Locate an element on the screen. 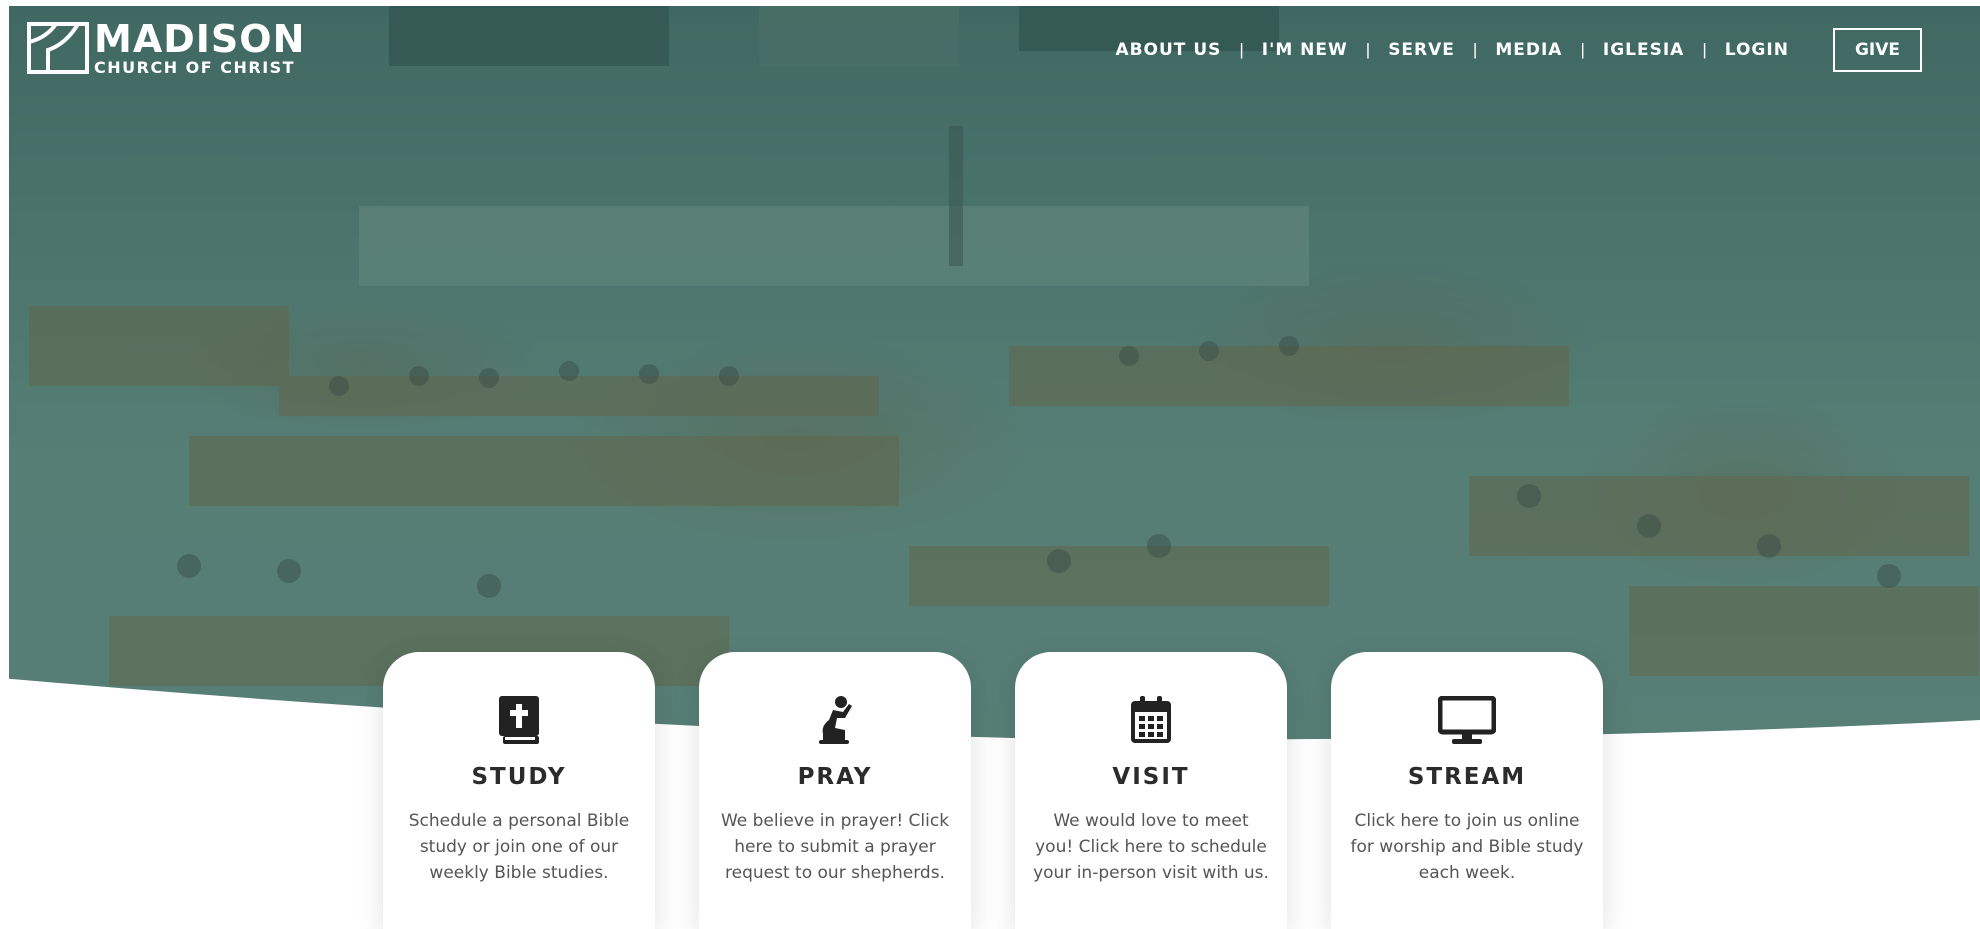  monitor-icon is located at coordinates (1467, 720).